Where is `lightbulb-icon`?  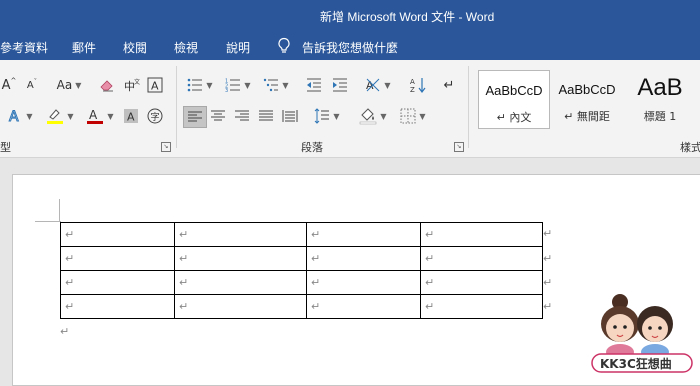 lightbulb-icon is located at coordinates (284, 46).